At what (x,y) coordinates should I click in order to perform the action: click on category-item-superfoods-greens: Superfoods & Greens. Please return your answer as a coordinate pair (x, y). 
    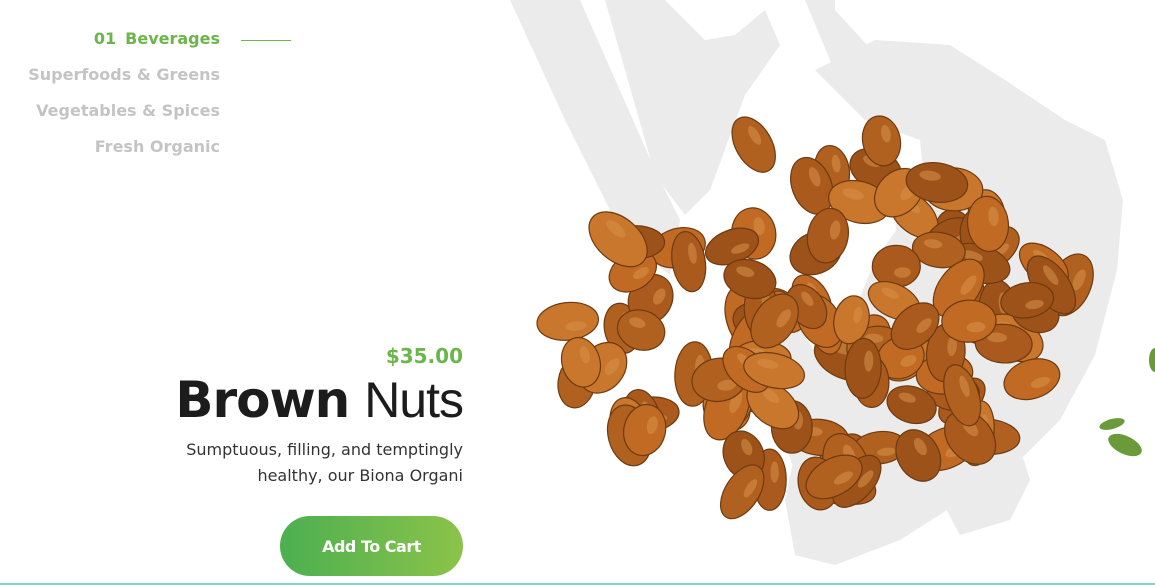
    Looking at the image, I should click on (110, 82).